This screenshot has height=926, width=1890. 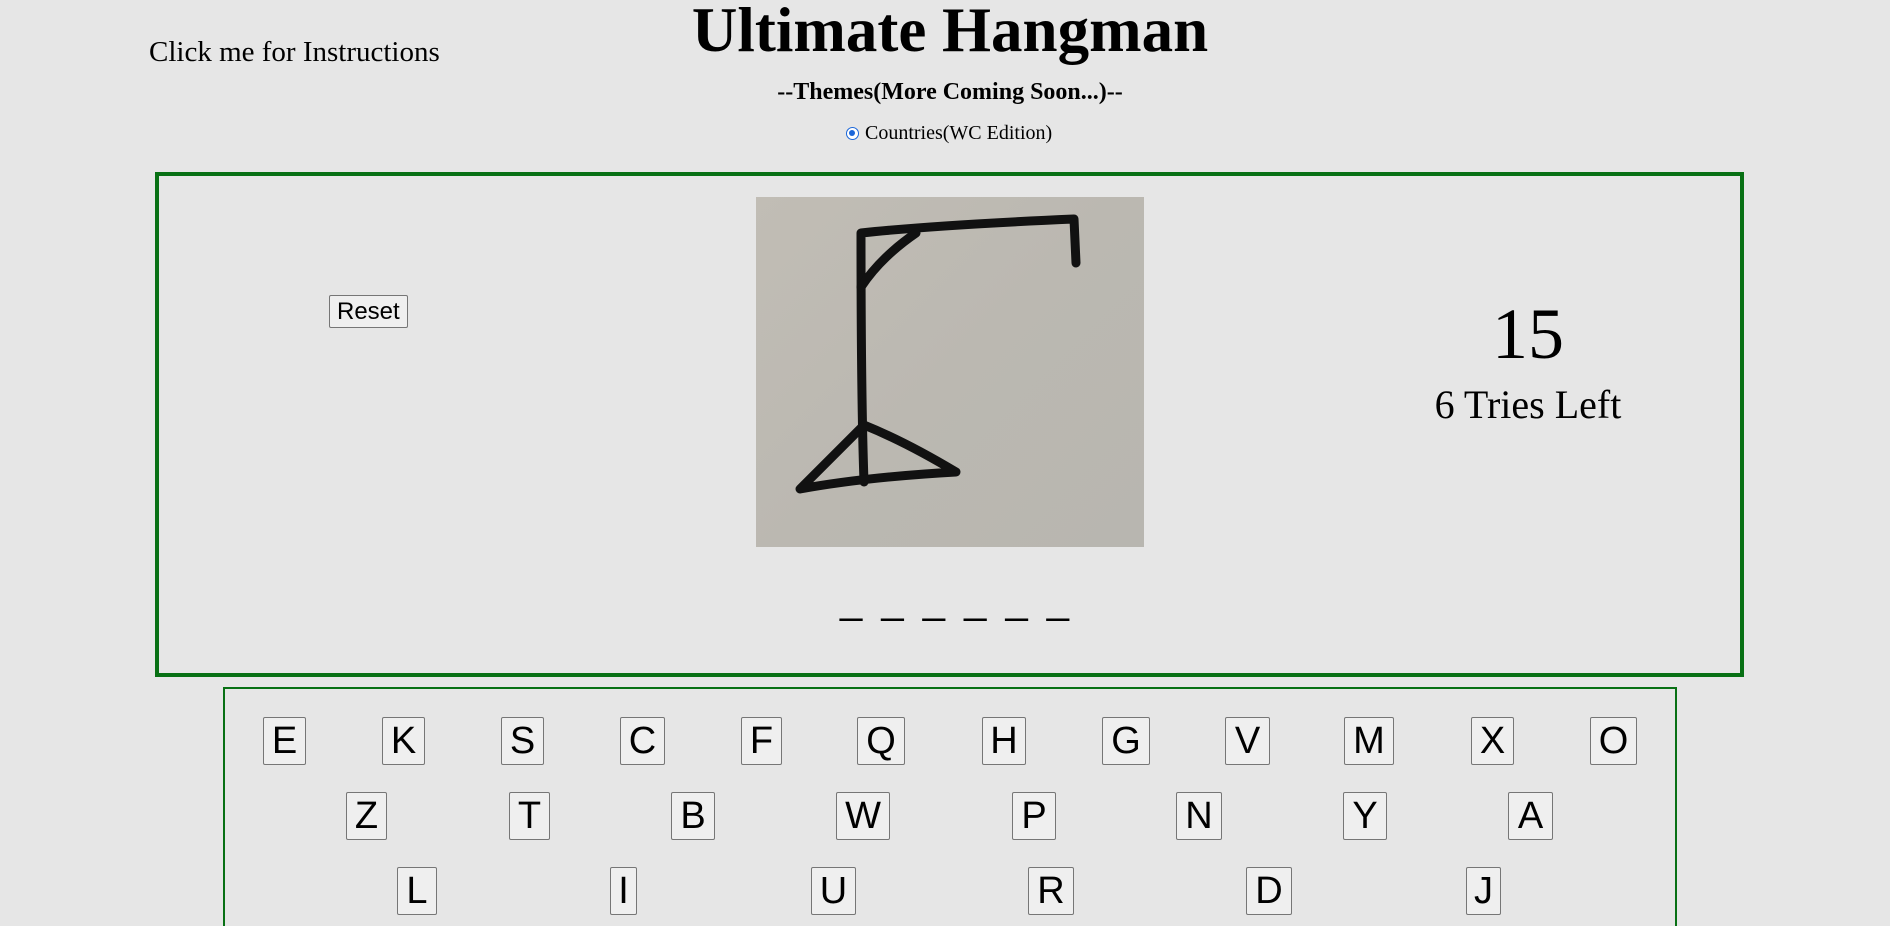 What do you see at coordinates (529, 816) in the screenshot?
I see `key-T: T` at bounding box center [529, 816].